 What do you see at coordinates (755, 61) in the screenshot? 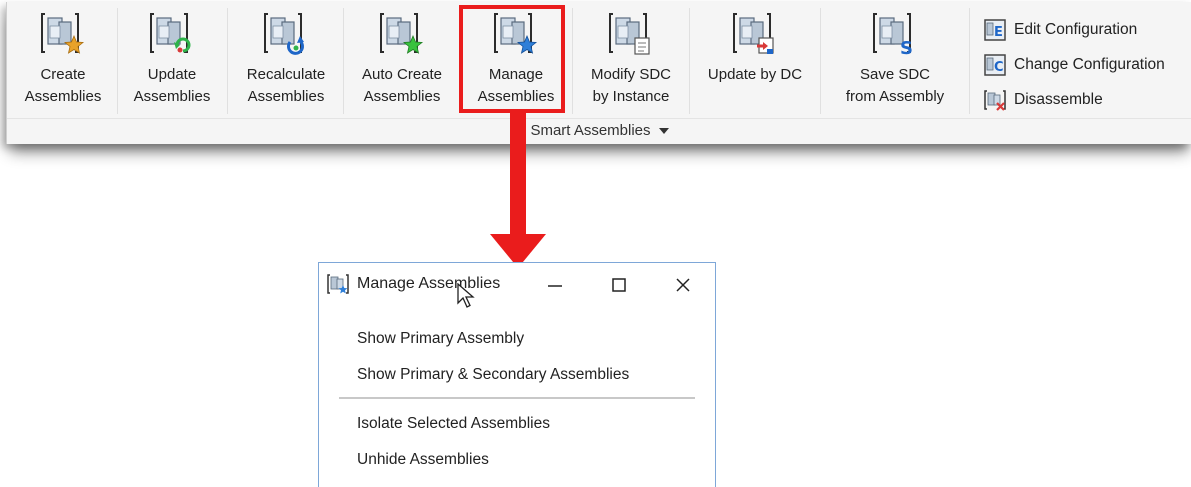
I see `update-by-dc-button: Update by DC` at bounding box center [755, 61].